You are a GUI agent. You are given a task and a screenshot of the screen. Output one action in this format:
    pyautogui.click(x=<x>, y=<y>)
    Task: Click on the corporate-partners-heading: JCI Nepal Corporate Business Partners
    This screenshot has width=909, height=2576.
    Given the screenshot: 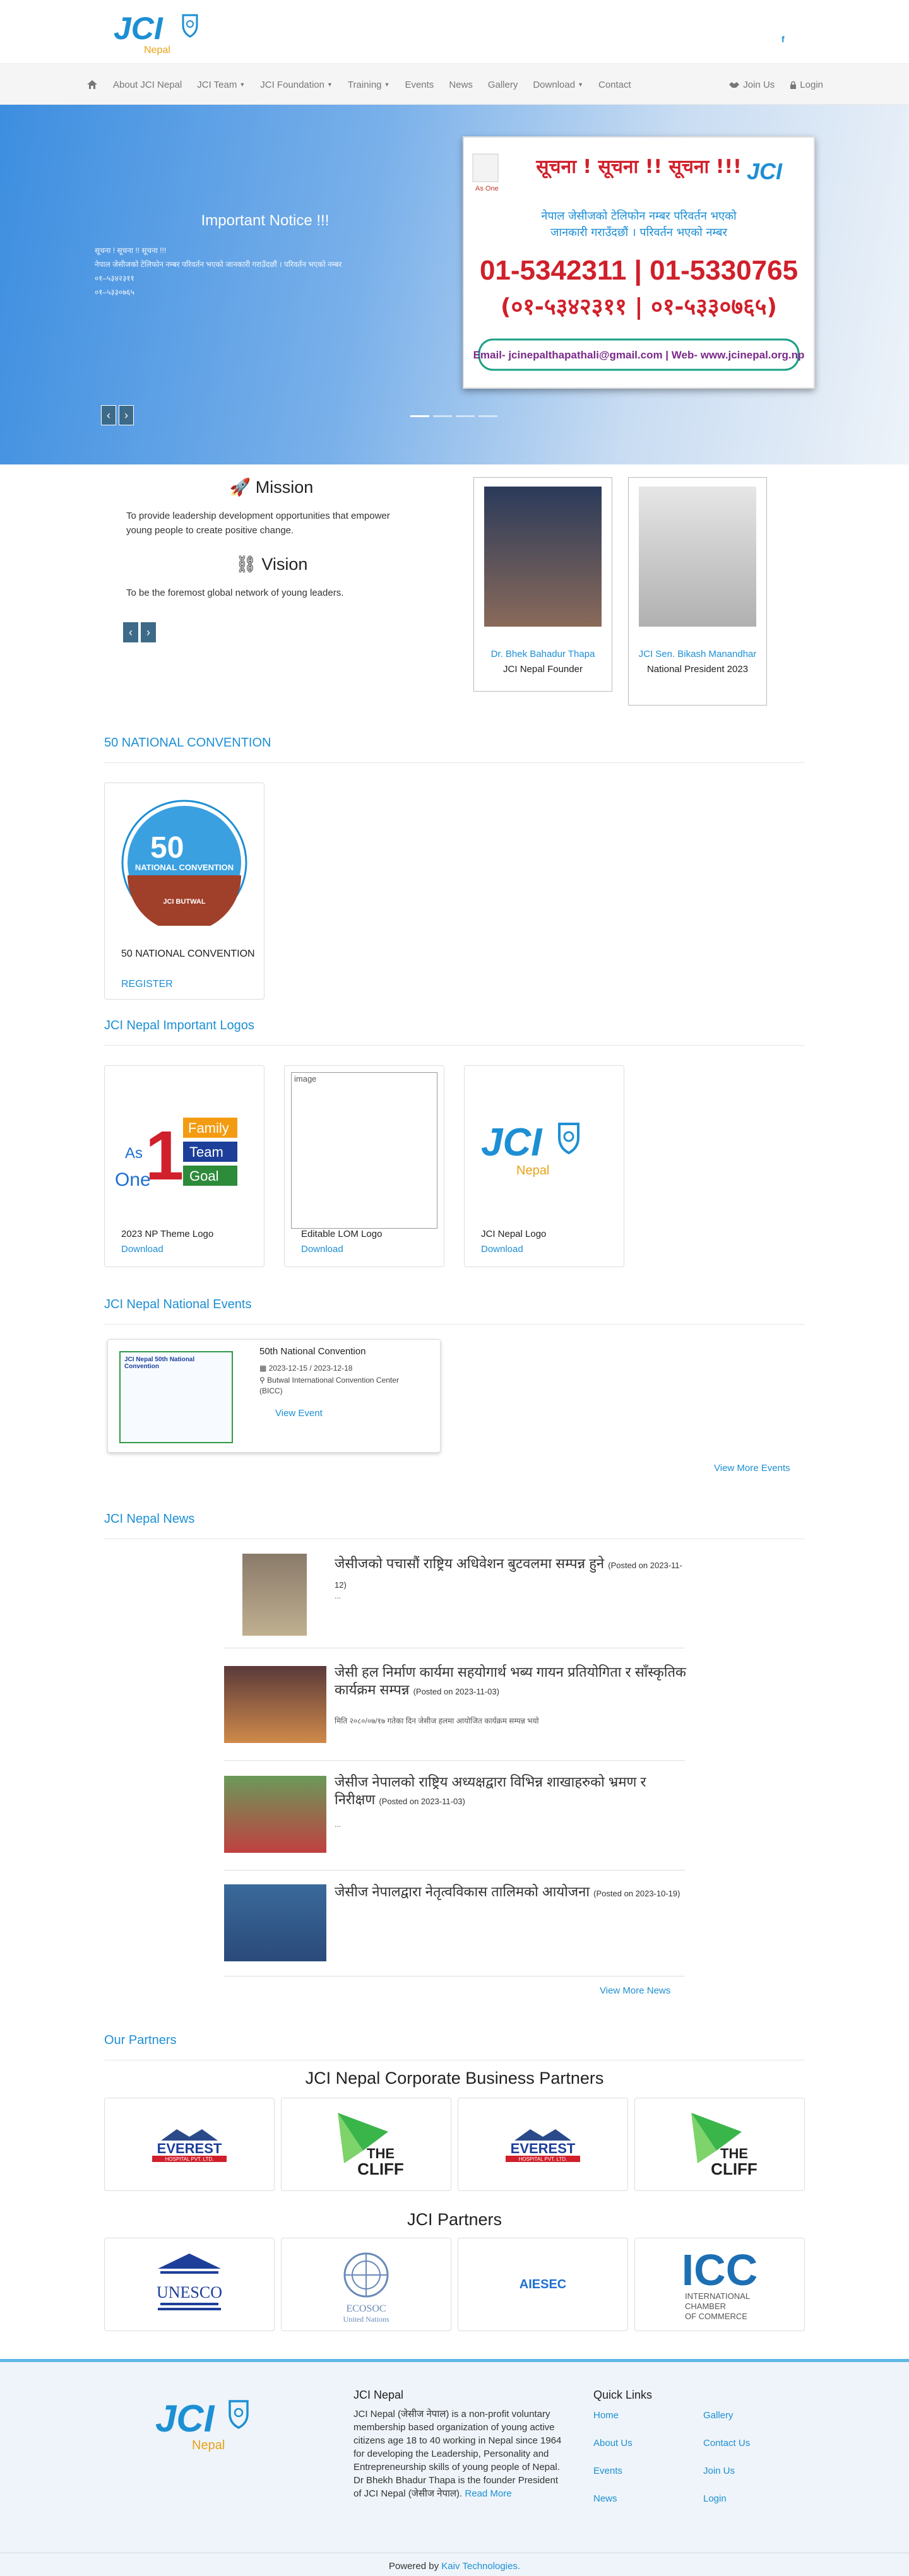 What is the action you would take?
    pyautogui.click(x=454, y=2078)
    